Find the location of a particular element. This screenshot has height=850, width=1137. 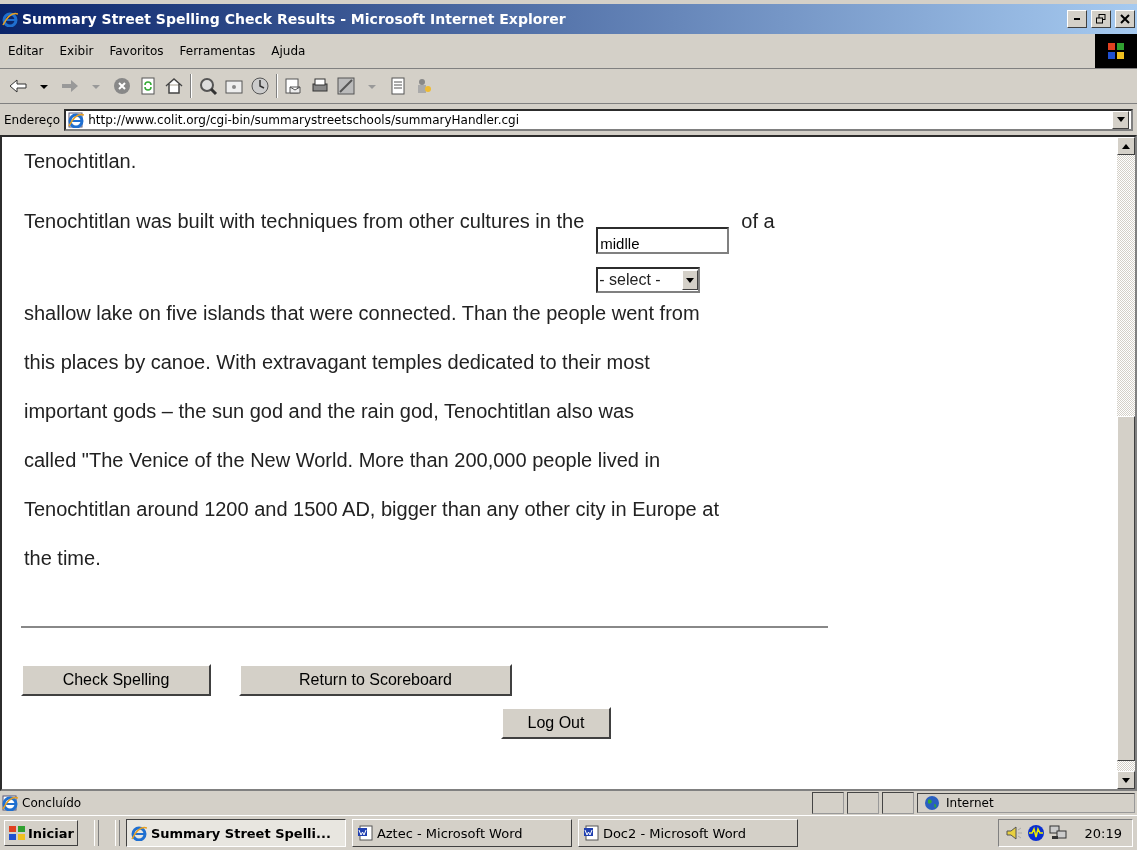

windows-flag-icon is located at coordinates (17, 833).